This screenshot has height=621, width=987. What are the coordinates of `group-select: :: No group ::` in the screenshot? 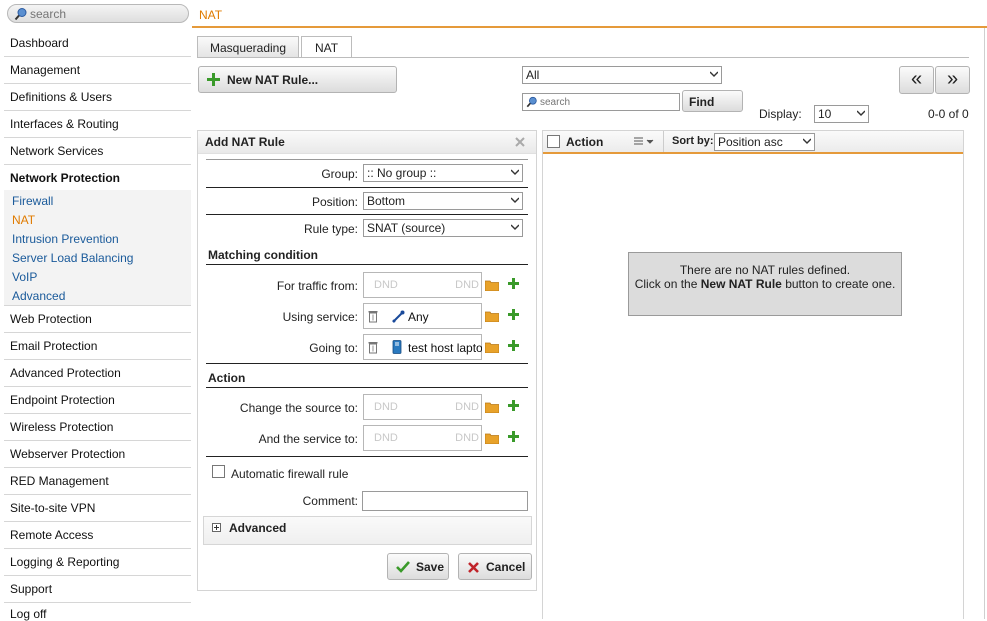 It's located at (443, 173).